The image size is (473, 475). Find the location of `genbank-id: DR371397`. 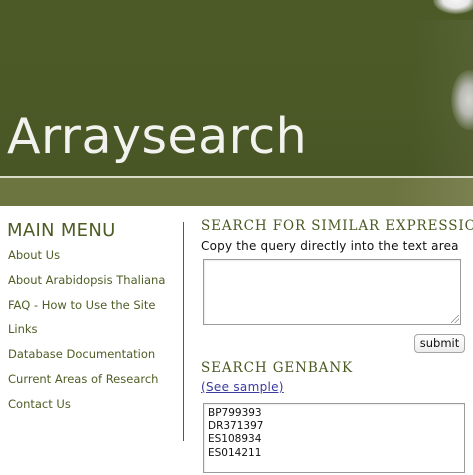

genbank-id: DR371397 is located at coordinates (236, 426).